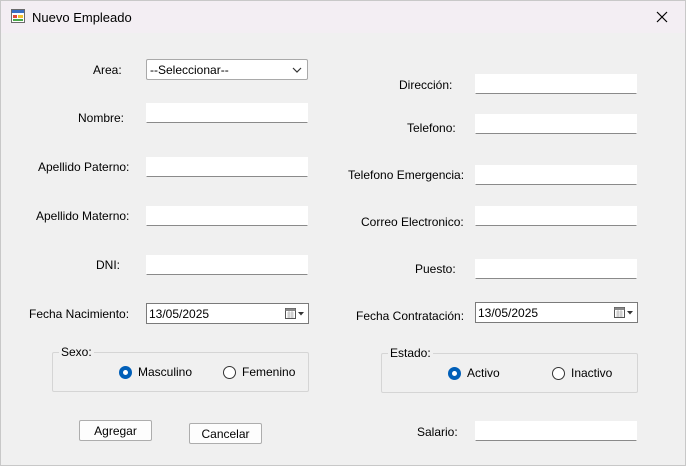 Image resolution: width=686 pixels, height=466 pixels. I want to click on apellido-paterno-label: Apellido Paterno:, so click(84, 167).